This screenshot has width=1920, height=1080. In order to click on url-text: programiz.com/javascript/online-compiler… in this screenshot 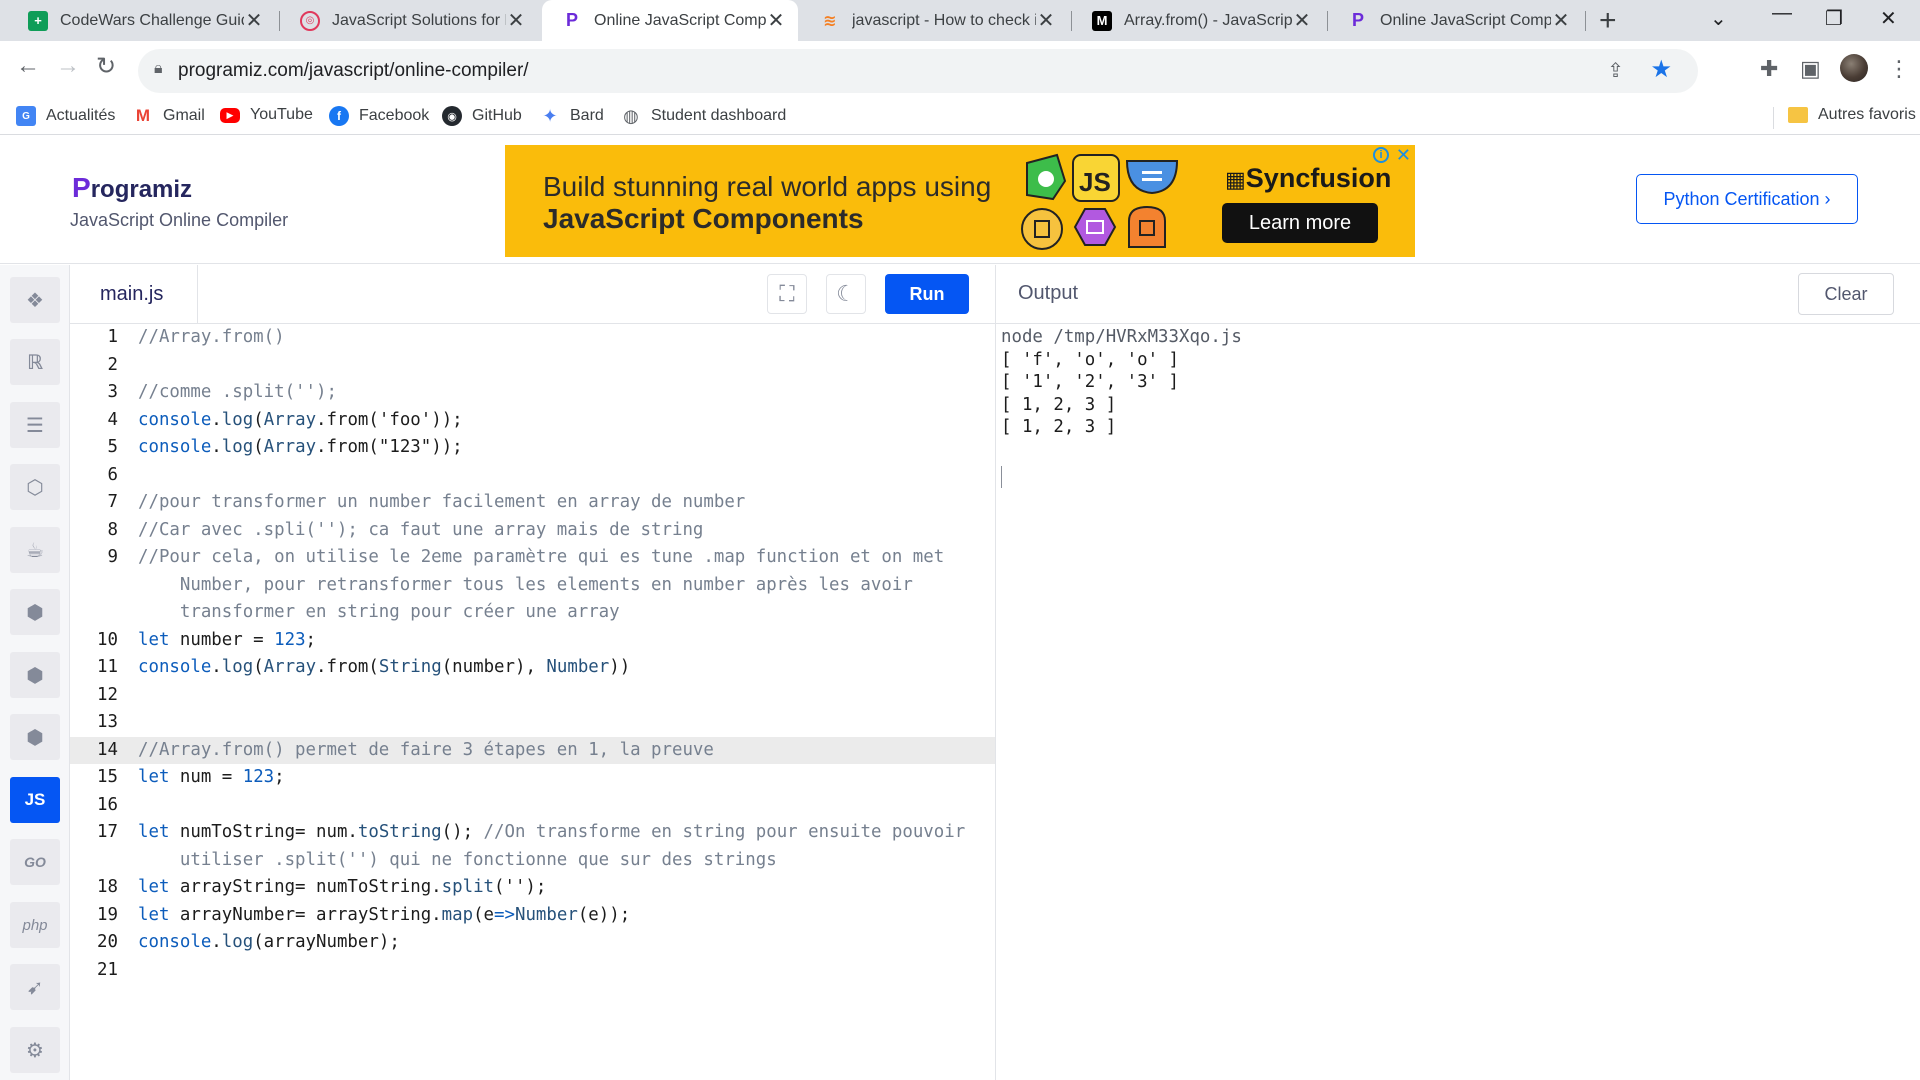, I will do `click(353, 71)`.